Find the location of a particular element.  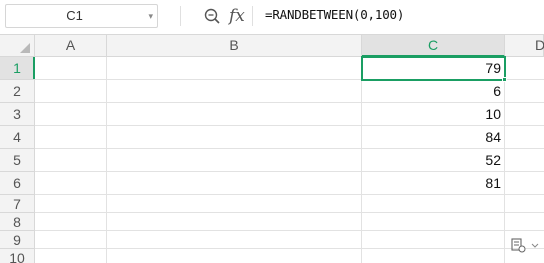

formula-bar: C1 ▾ fx =RANDBETWEEN(0,100) is located at coordinates (272, 16).